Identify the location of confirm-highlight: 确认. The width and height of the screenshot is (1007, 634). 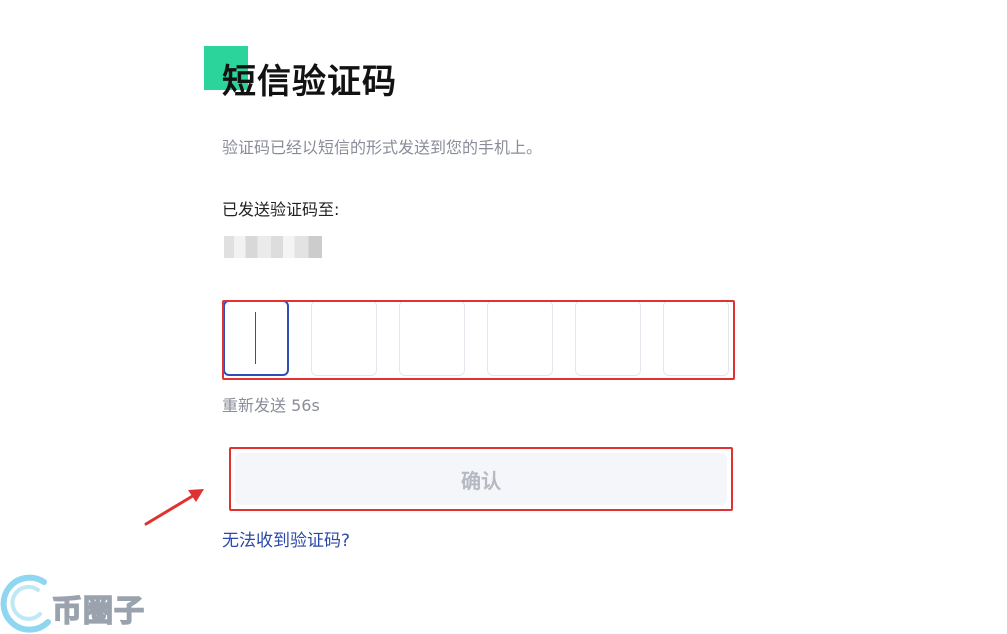
(481, 479).